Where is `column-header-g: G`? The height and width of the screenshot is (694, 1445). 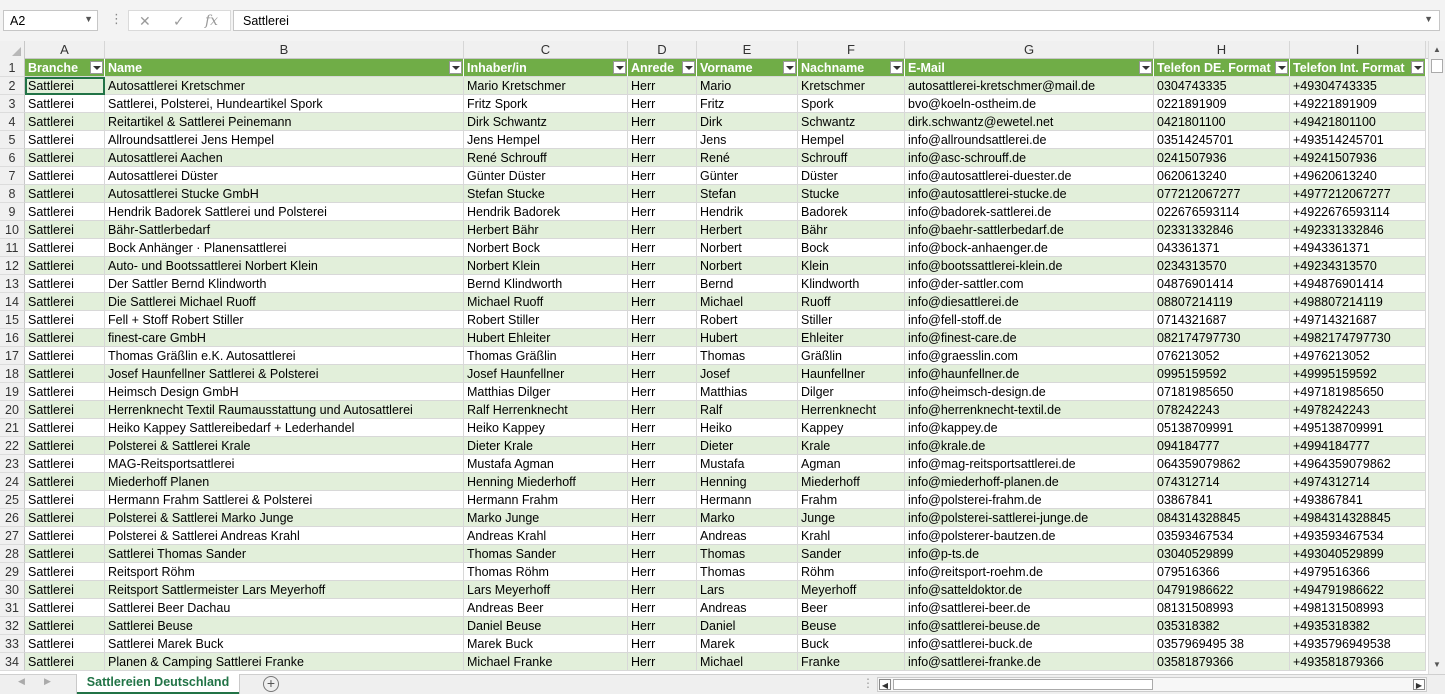
column-header-g: G is located at coordinates (1029, 50).